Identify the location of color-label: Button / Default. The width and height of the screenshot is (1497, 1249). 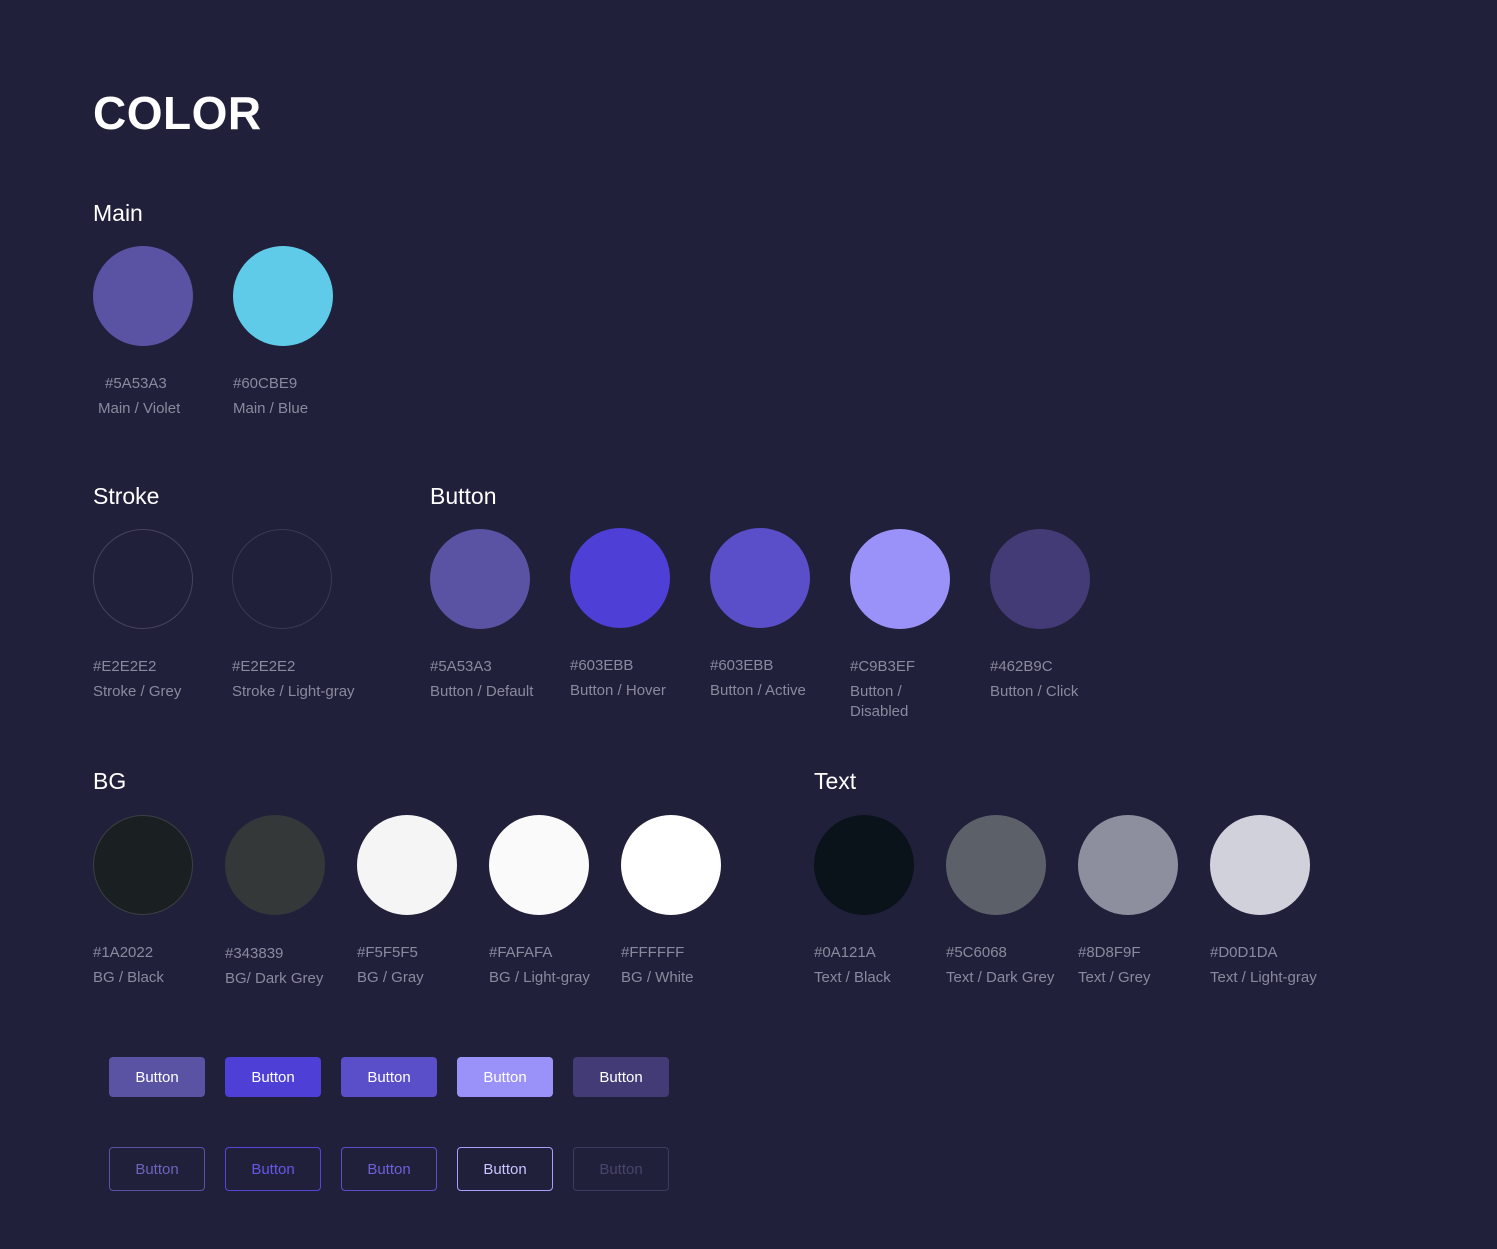
(482, 691).